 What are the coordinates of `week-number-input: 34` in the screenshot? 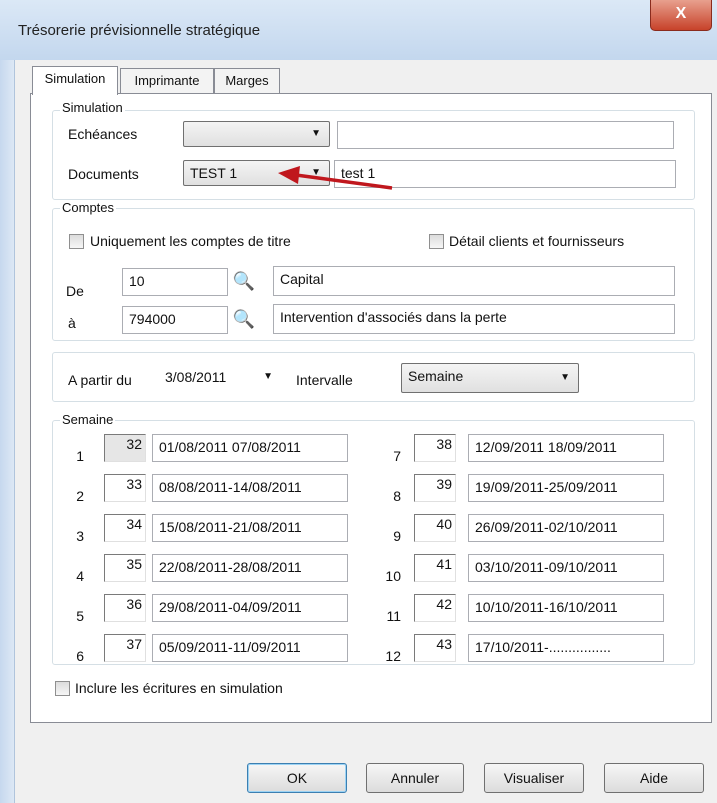 It's located at (125, 528).